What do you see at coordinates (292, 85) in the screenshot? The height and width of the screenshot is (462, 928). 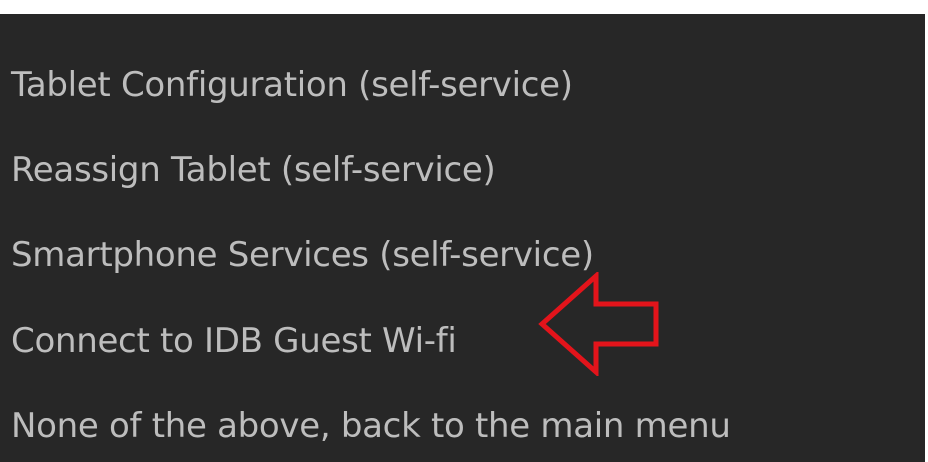 I see `option-tablet-configuration: Tablet Configuration (self-service)` at bounding box center [292, 85].